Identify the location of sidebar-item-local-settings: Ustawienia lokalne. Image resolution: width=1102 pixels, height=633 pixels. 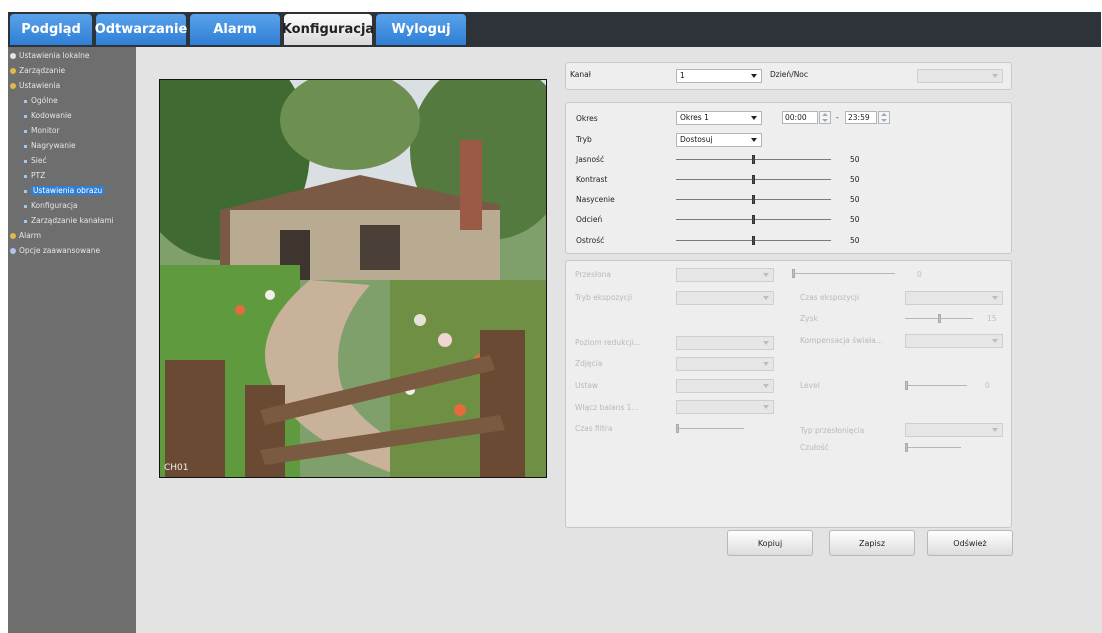
(50, 56).